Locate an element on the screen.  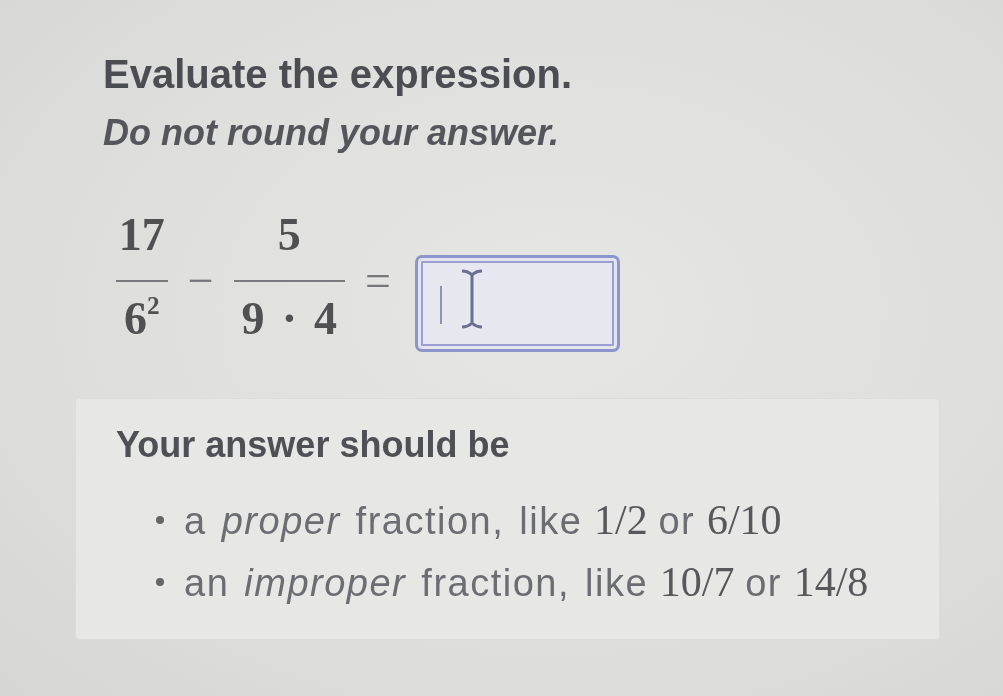
fraction-numerator: 5 is located at coordinates (289, 235).